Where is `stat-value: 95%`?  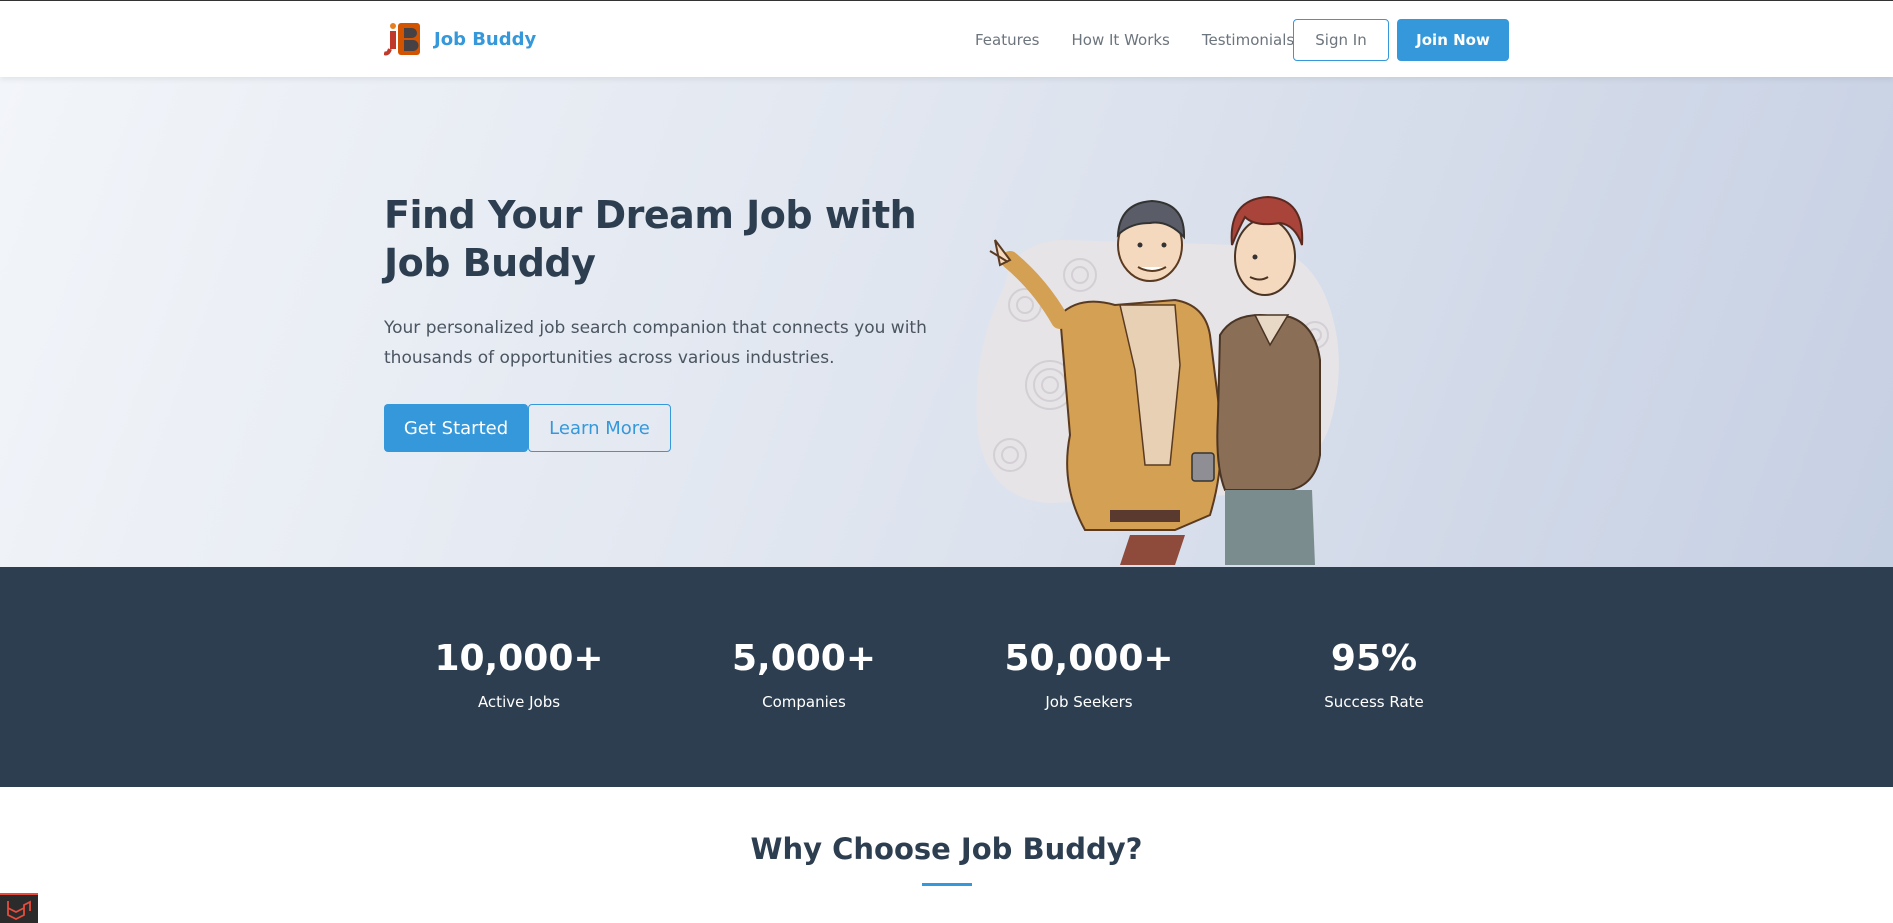 stat-value: 95% is located at coordinates (1374, 658).